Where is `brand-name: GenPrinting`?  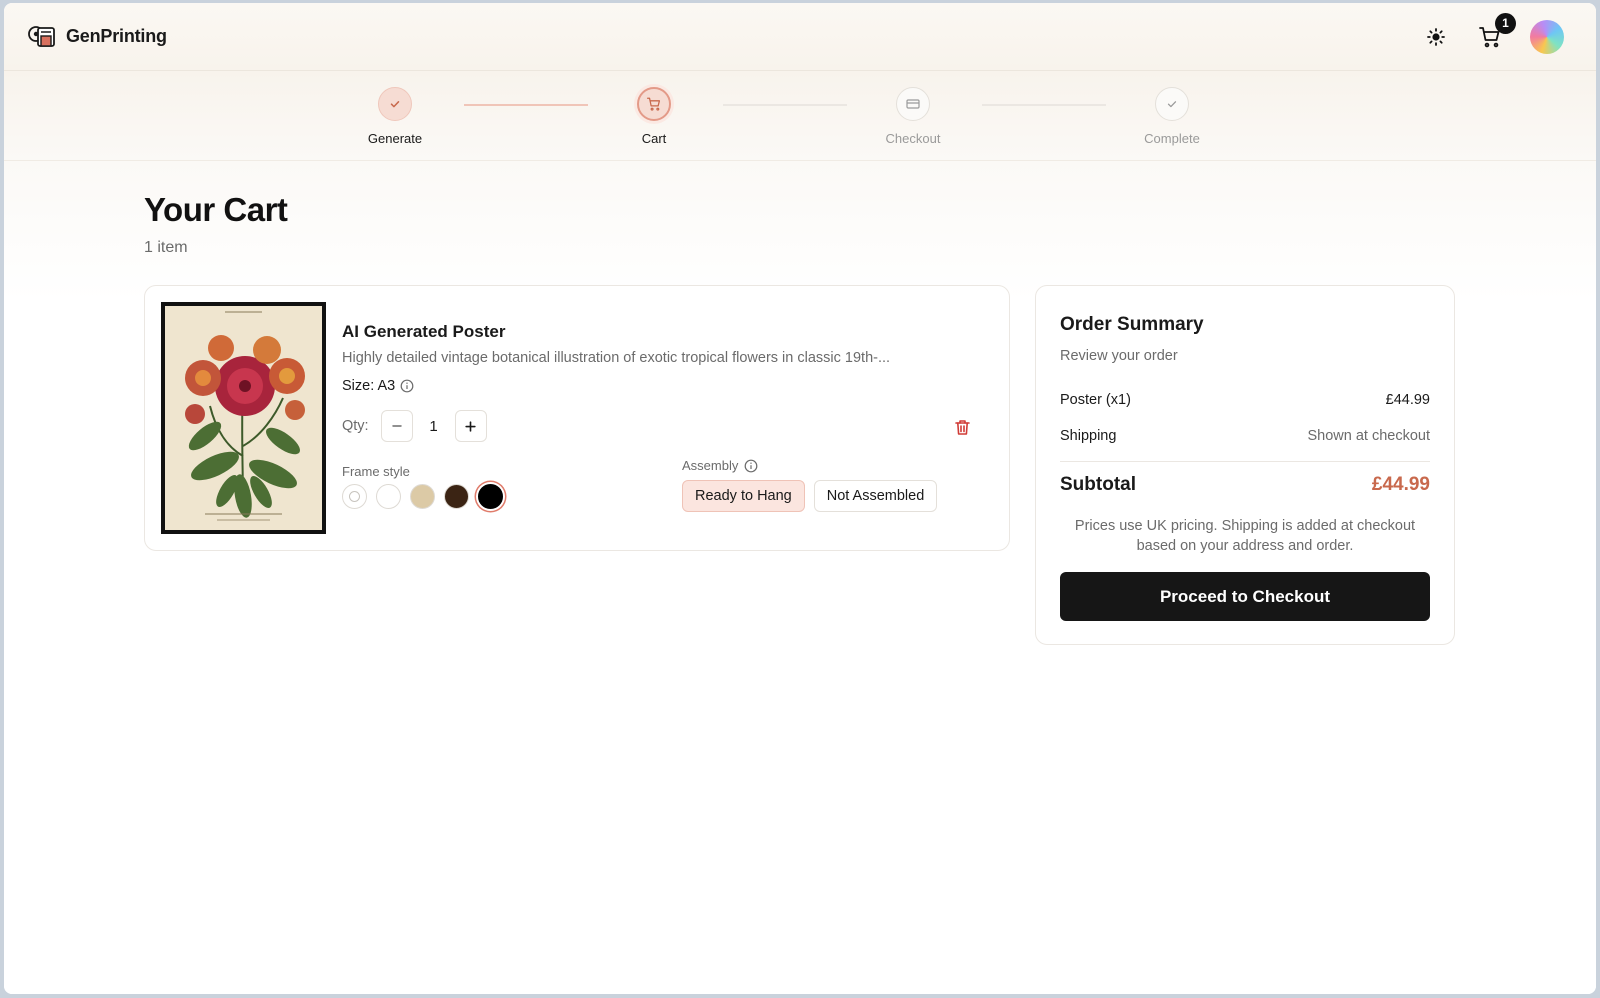
brand-name: GenPrinting is located at coordinates (116, 36).